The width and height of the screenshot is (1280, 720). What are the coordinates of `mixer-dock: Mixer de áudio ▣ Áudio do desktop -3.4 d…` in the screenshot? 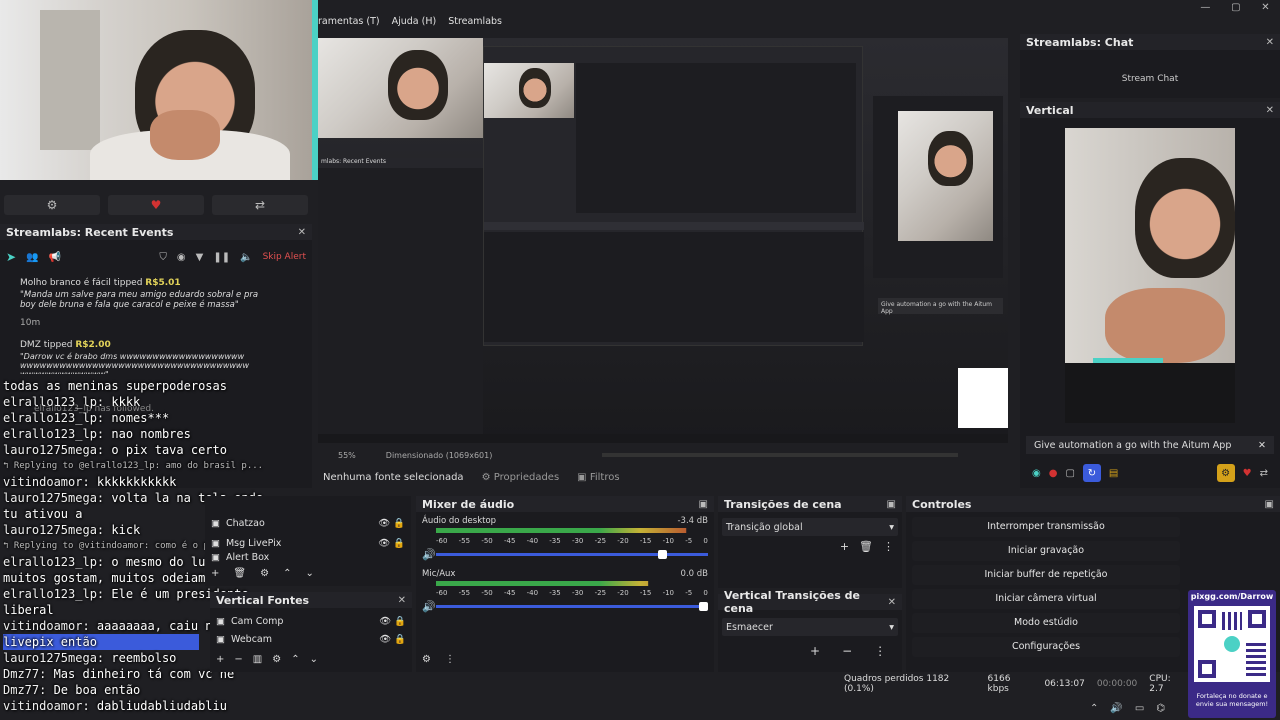 It's located at (565, 584).